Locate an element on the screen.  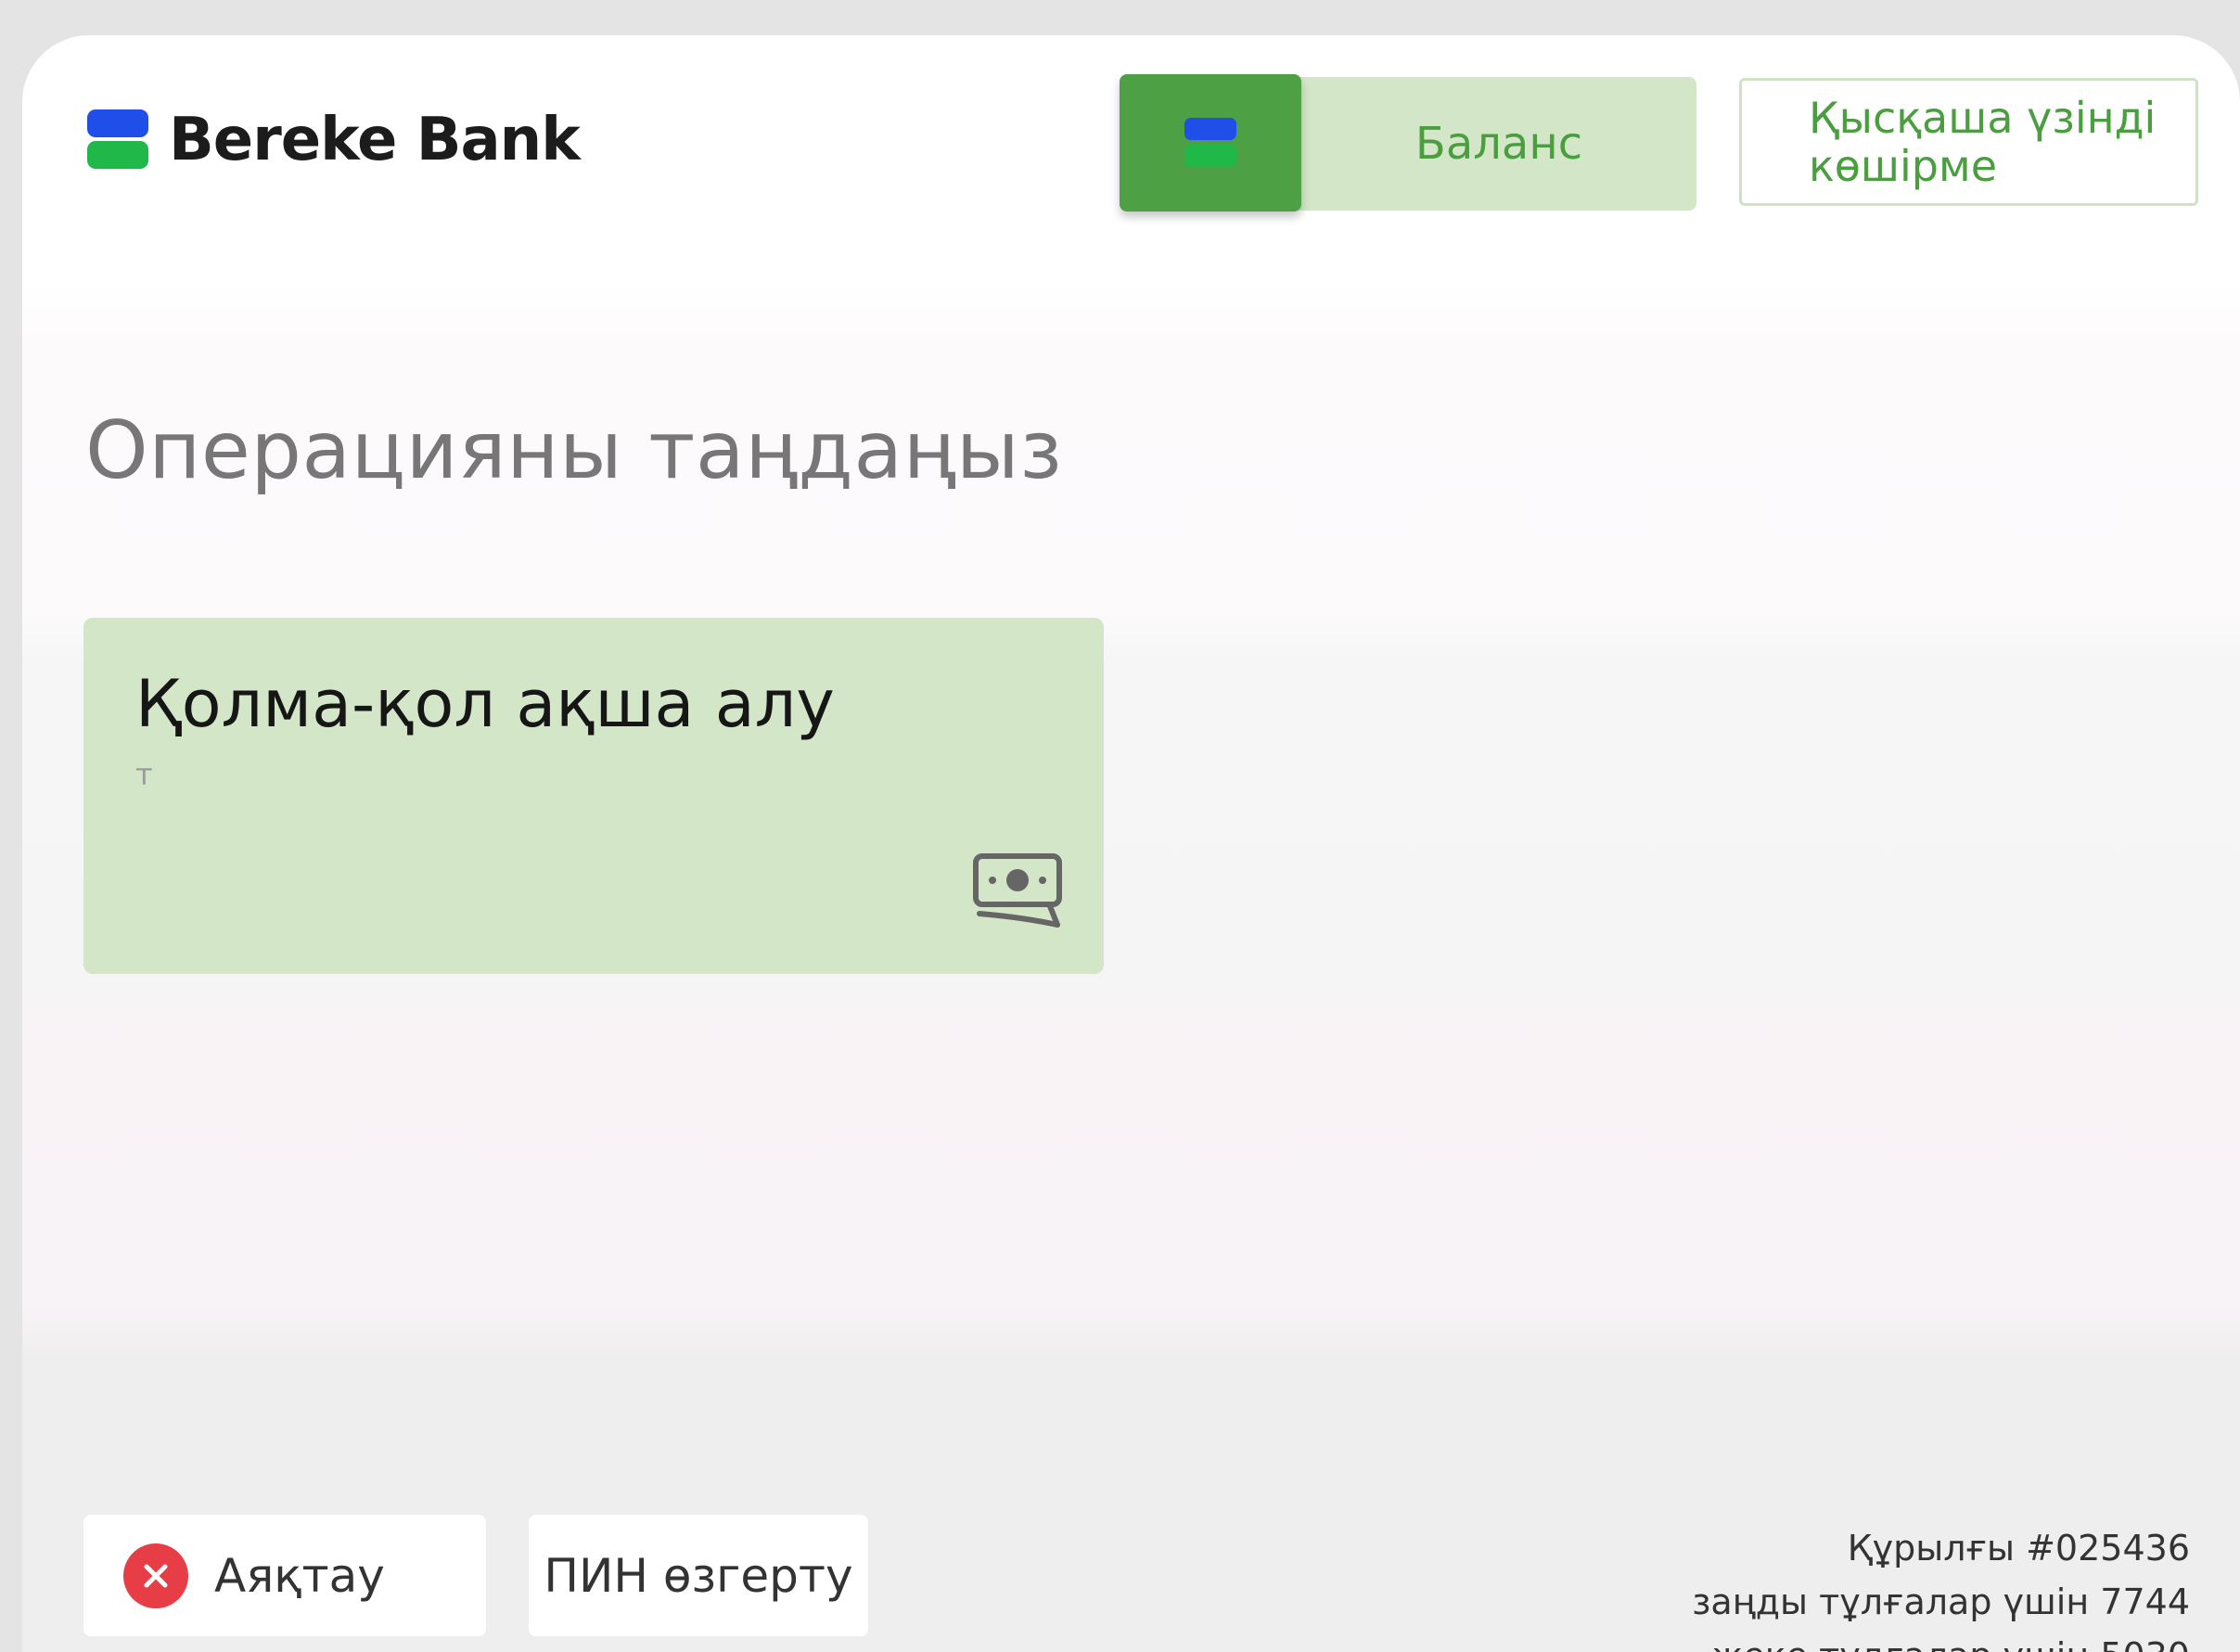
bank-logo: Bereke Bank is located at coordinates (334, 140).